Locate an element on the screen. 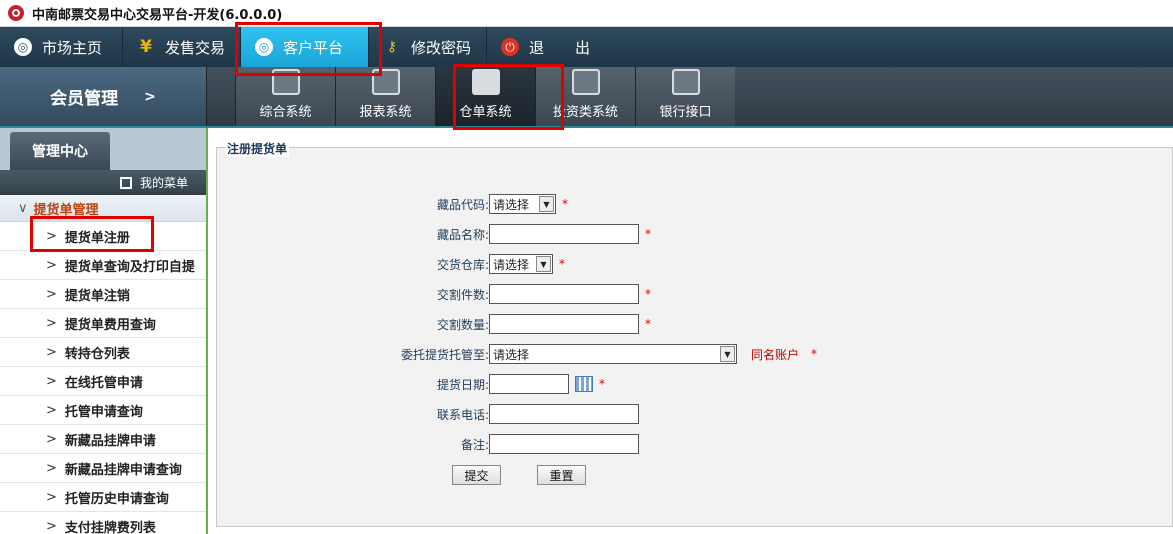 This screenshot has width=1173, height=534. nav-label: 市场主页 is located at coordinates (72, 47).